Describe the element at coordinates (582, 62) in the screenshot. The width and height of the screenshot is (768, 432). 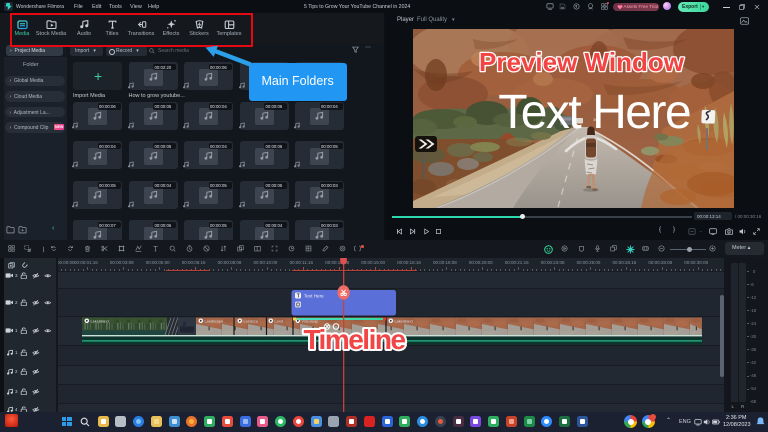
I see `svg-text: Preview Window` at that location.